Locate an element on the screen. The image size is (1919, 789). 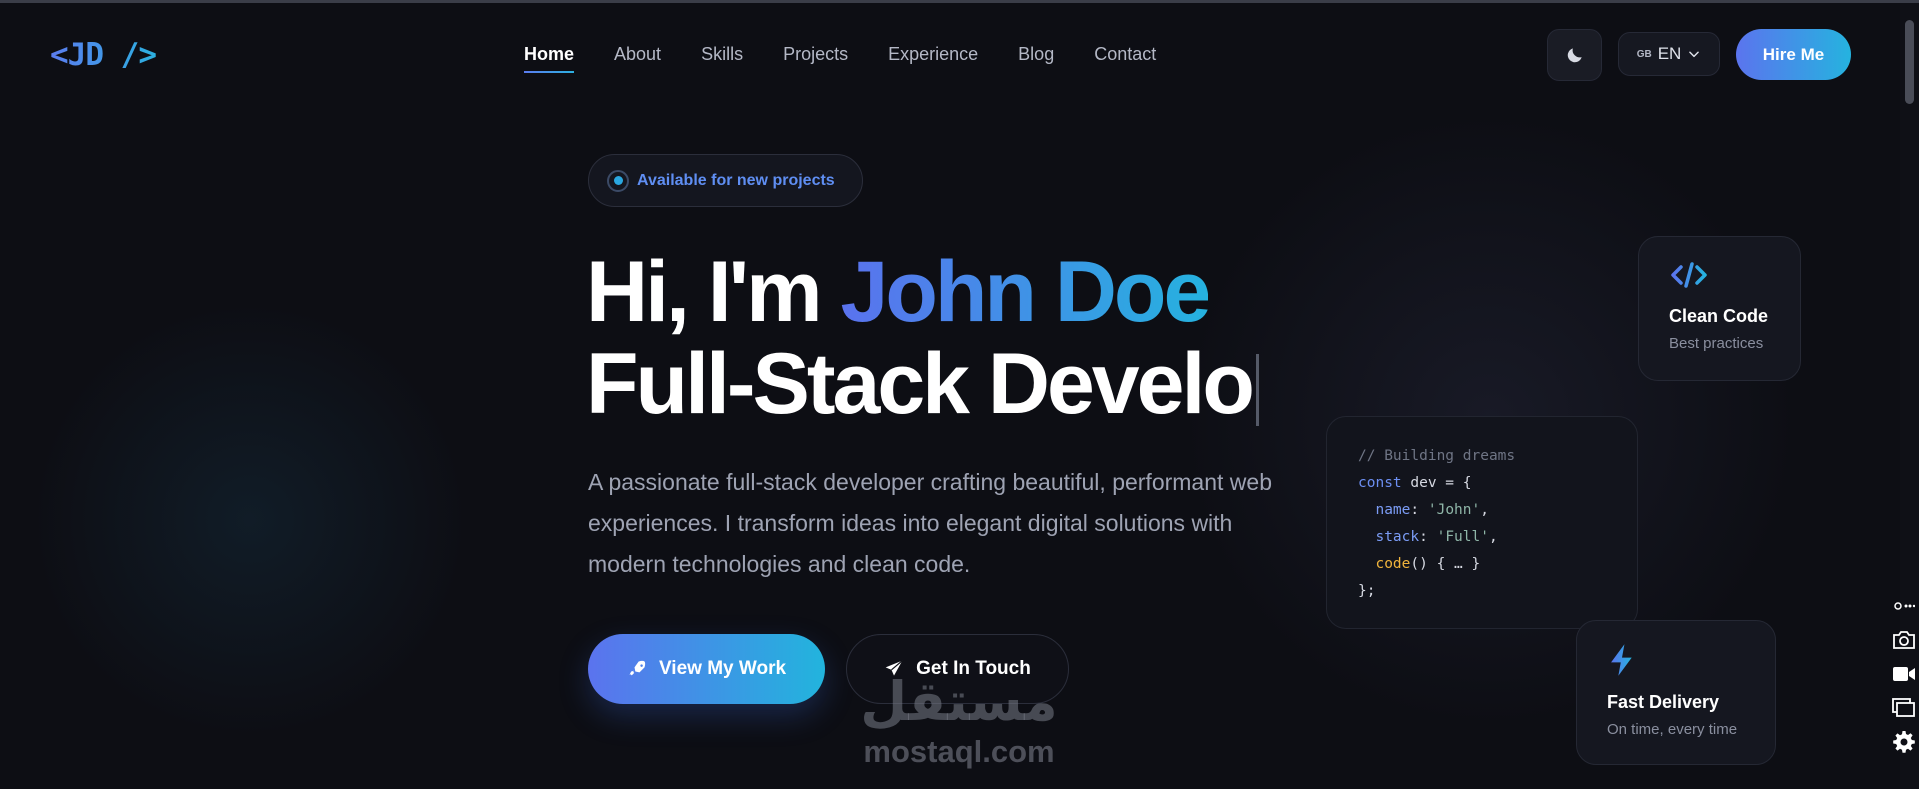
side-toolbar is located at coordinates (1904, 674).